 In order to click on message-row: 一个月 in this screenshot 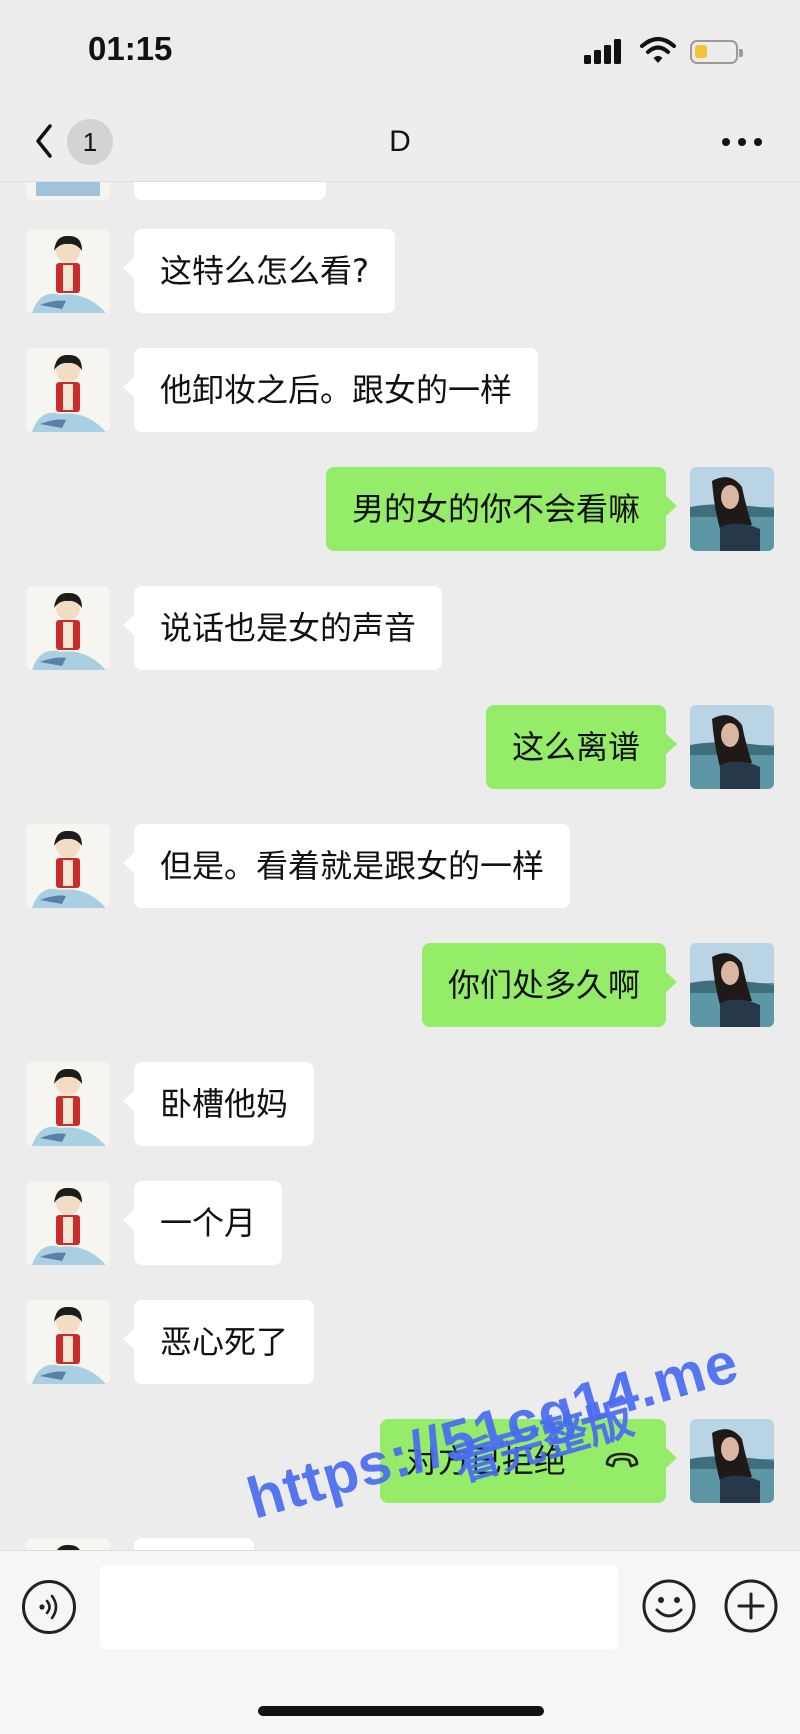, I will do `click(400, 1223)`.